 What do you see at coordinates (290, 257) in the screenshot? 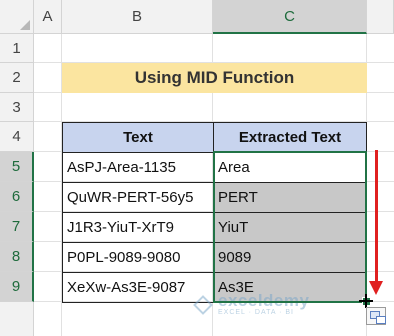
I see `cell-extracted: 9089` at bounding box center [290, 257].